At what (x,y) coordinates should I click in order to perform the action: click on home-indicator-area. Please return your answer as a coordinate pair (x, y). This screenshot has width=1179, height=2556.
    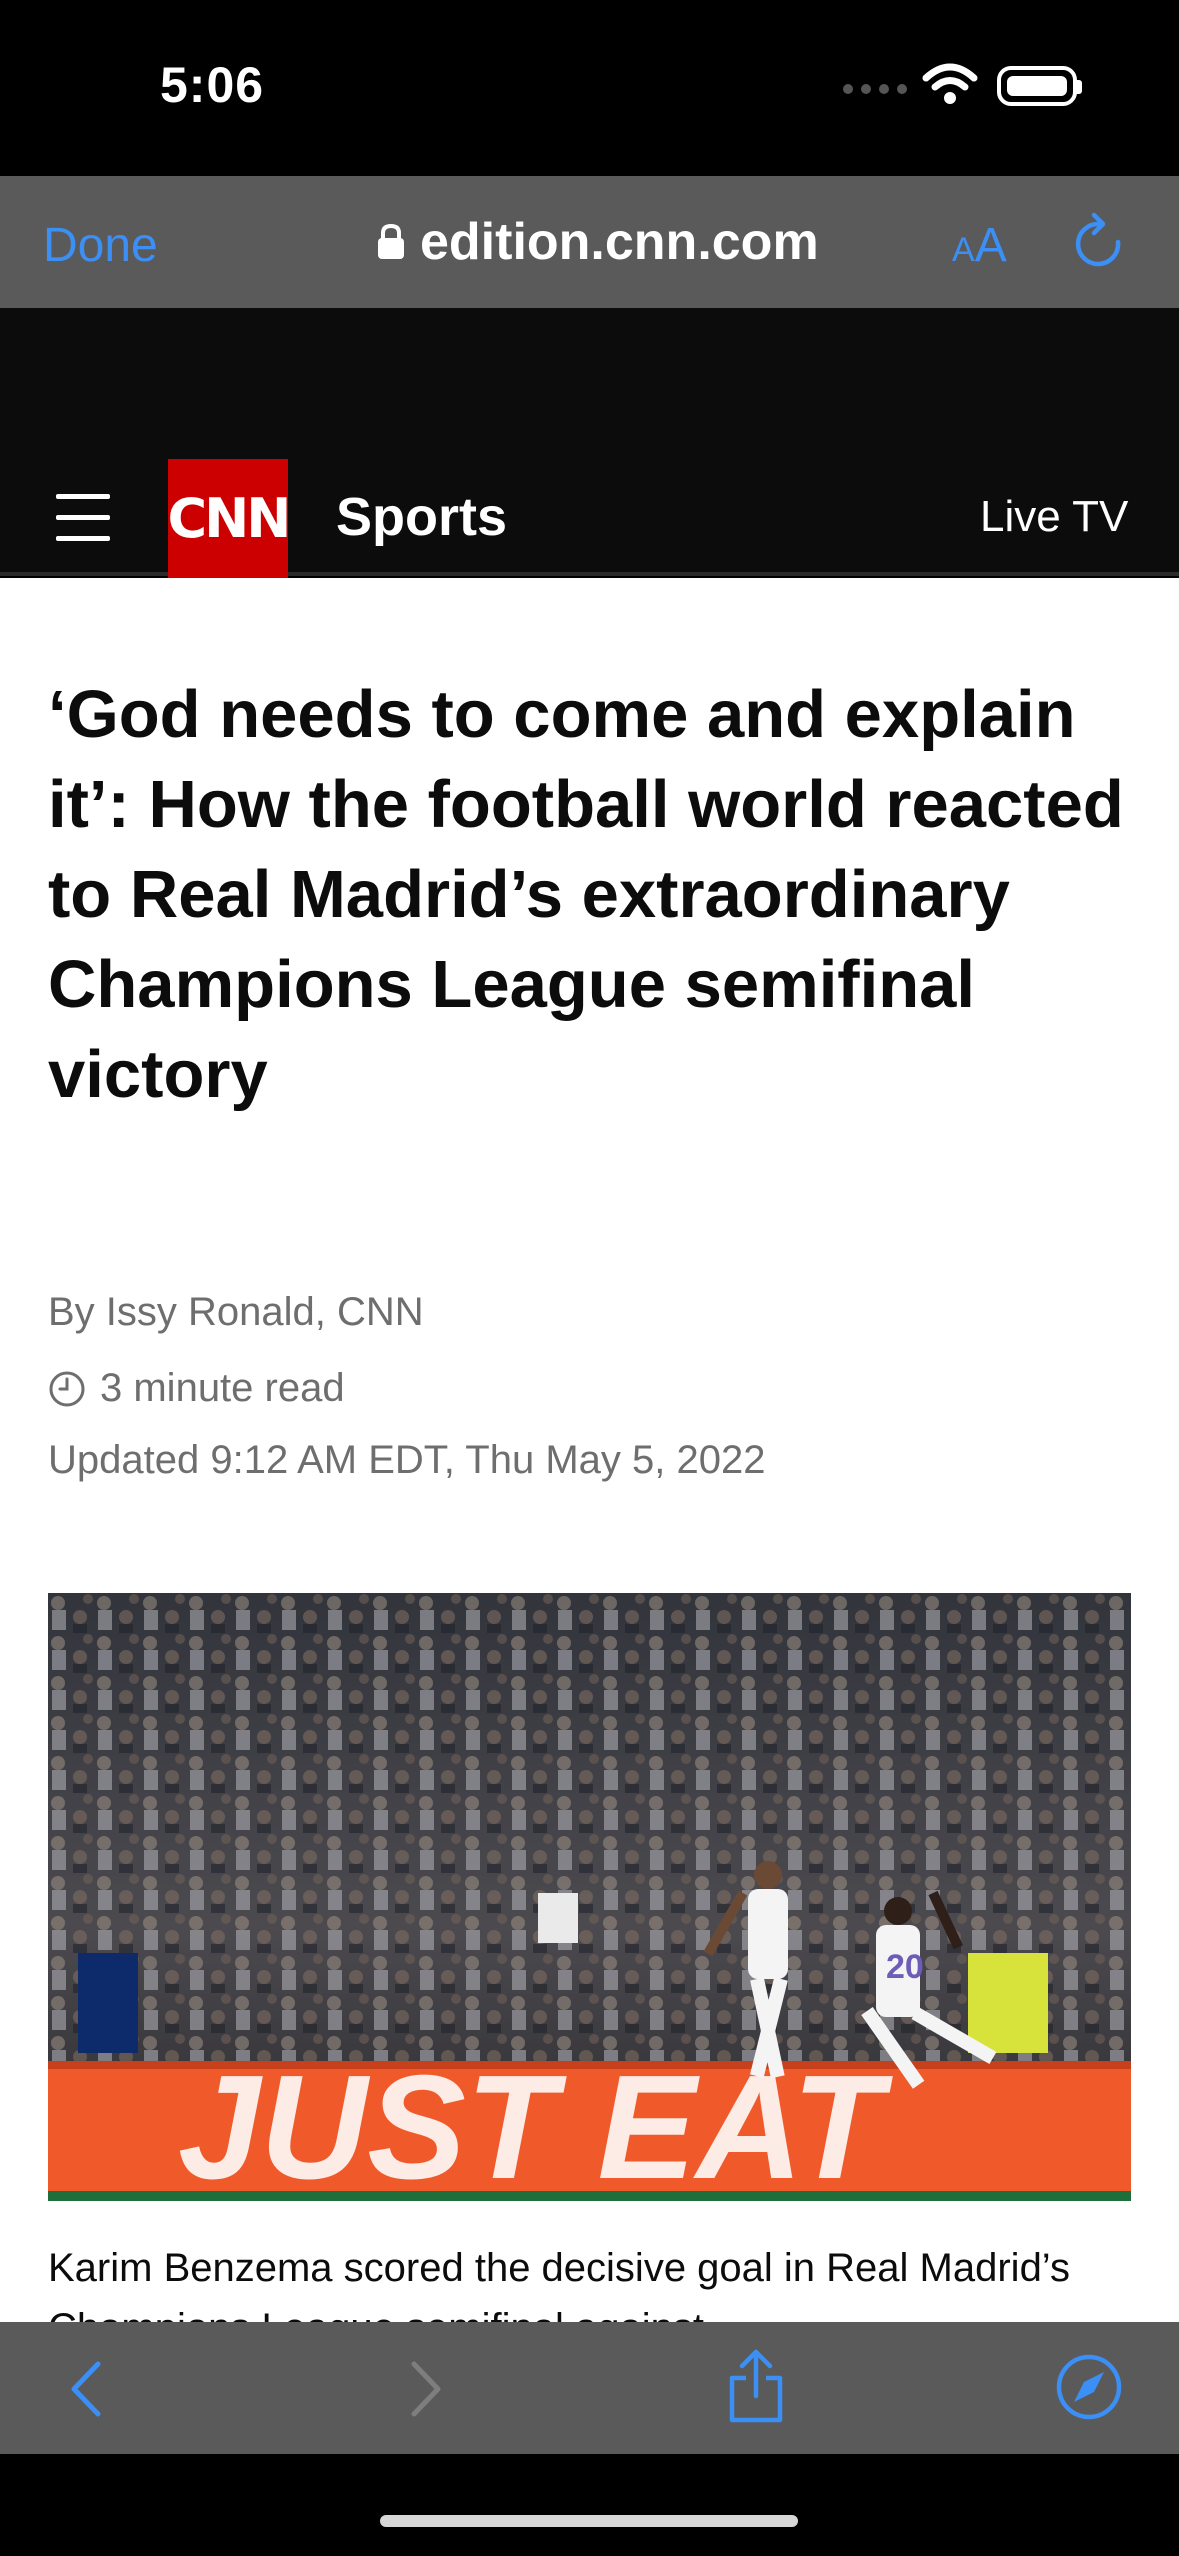
    Looking at the image, I should click on (589, 2505).